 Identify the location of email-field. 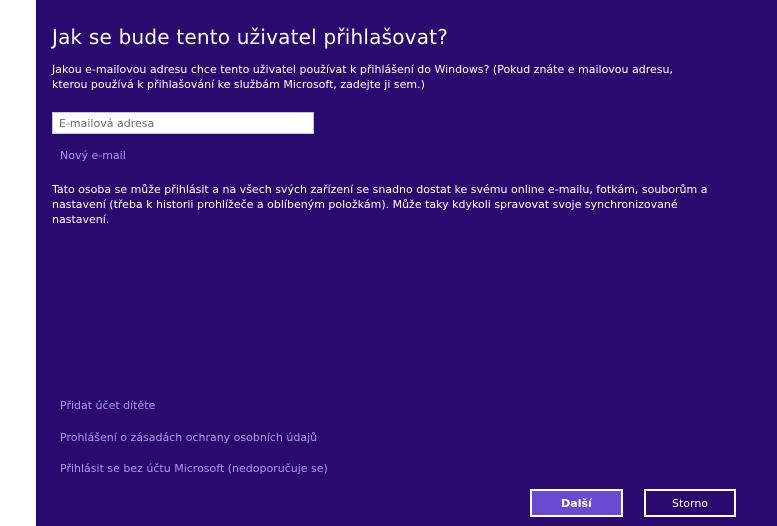
(183, 123).